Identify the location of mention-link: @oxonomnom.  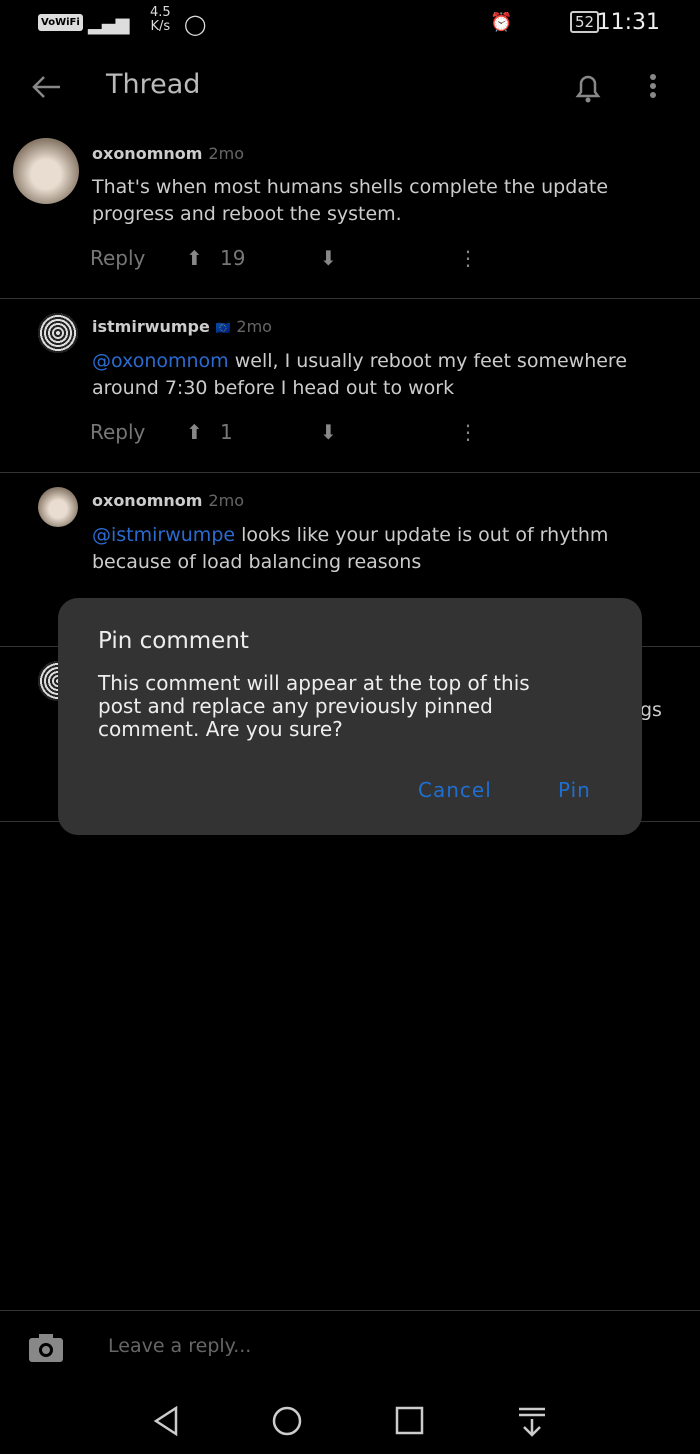
(160, 361).